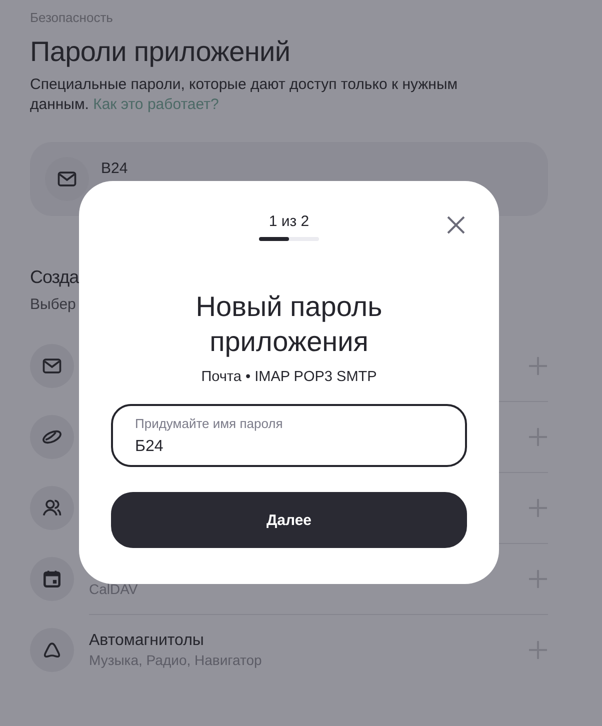 Image resolution: width=602 pixels, height=726 pixels. Describe the element at coordinates (114, 168) in the screenshot. I see `password-name: B24` at that location.